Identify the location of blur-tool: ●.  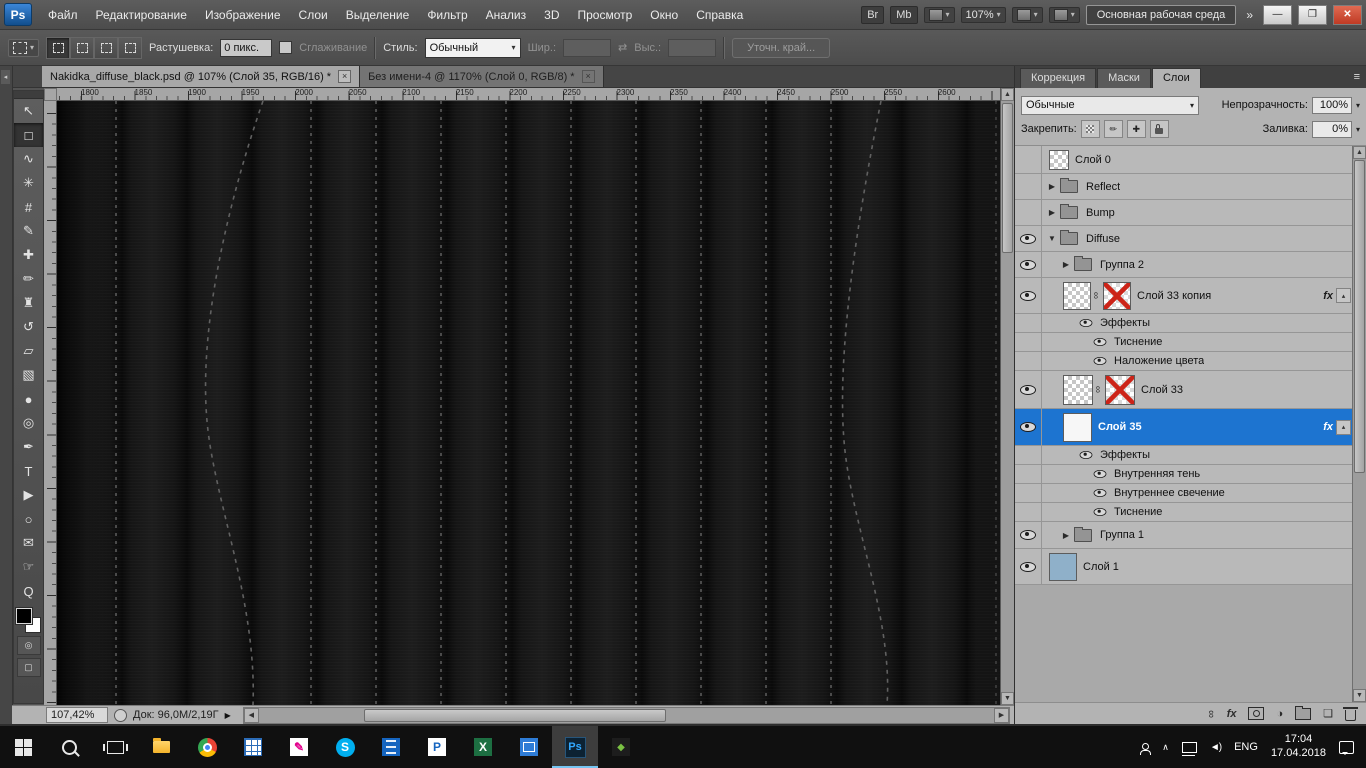
(28, 399).